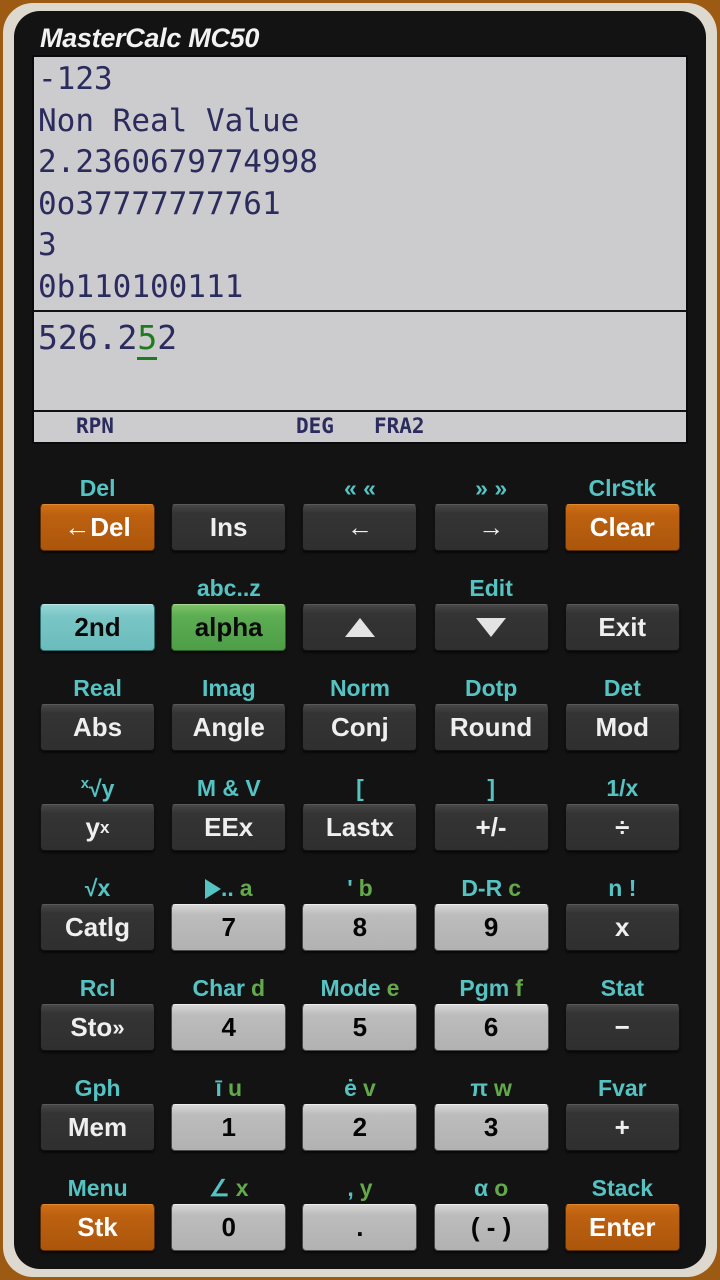 The width and height of the screenshot is (720, 1280). What do you see at coordinates (229, 1127) in the screenshot?
I see `key-1: 1` at bounding box center [229, 1127].